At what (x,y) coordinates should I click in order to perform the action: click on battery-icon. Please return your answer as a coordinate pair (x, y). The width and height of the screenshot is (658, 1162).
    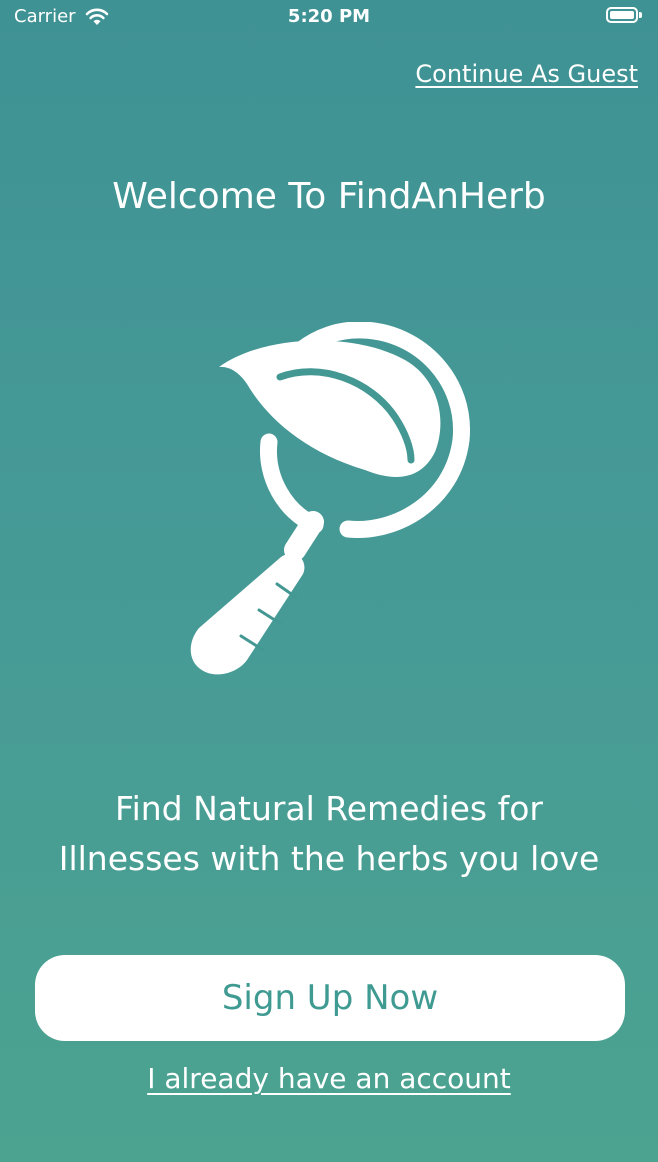
    Looking at the image, I should click on (625, 15).